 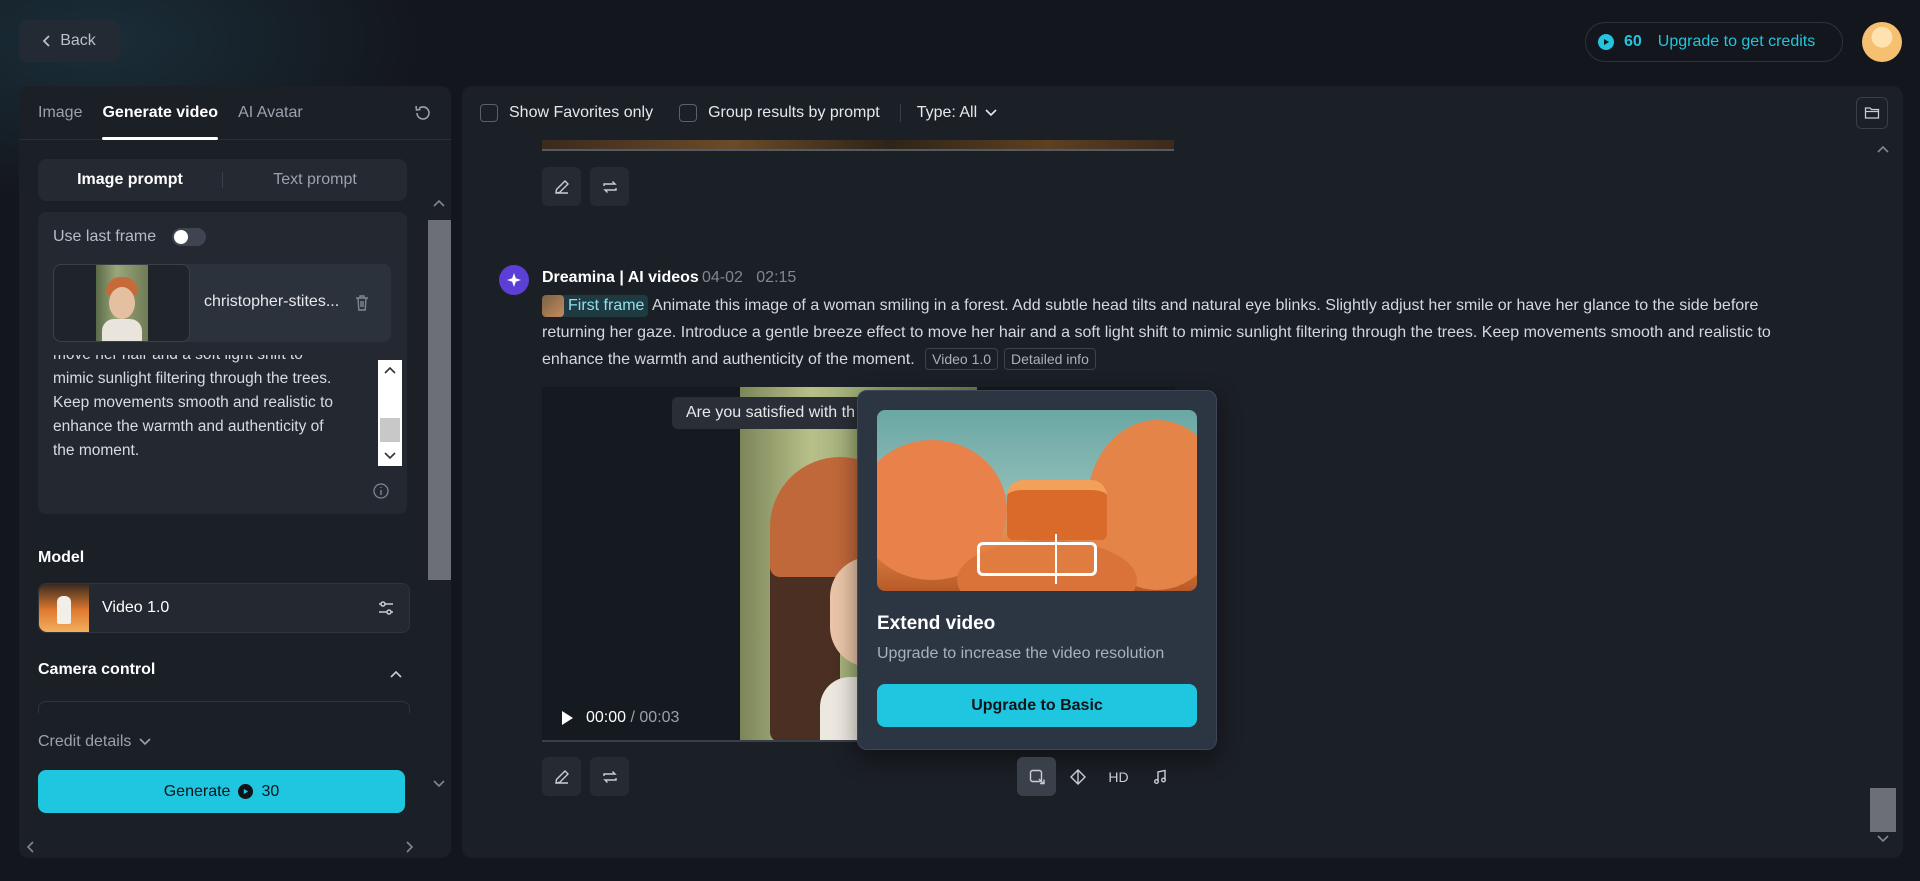 I want to click on info-icon, so click(x=381, y=491).